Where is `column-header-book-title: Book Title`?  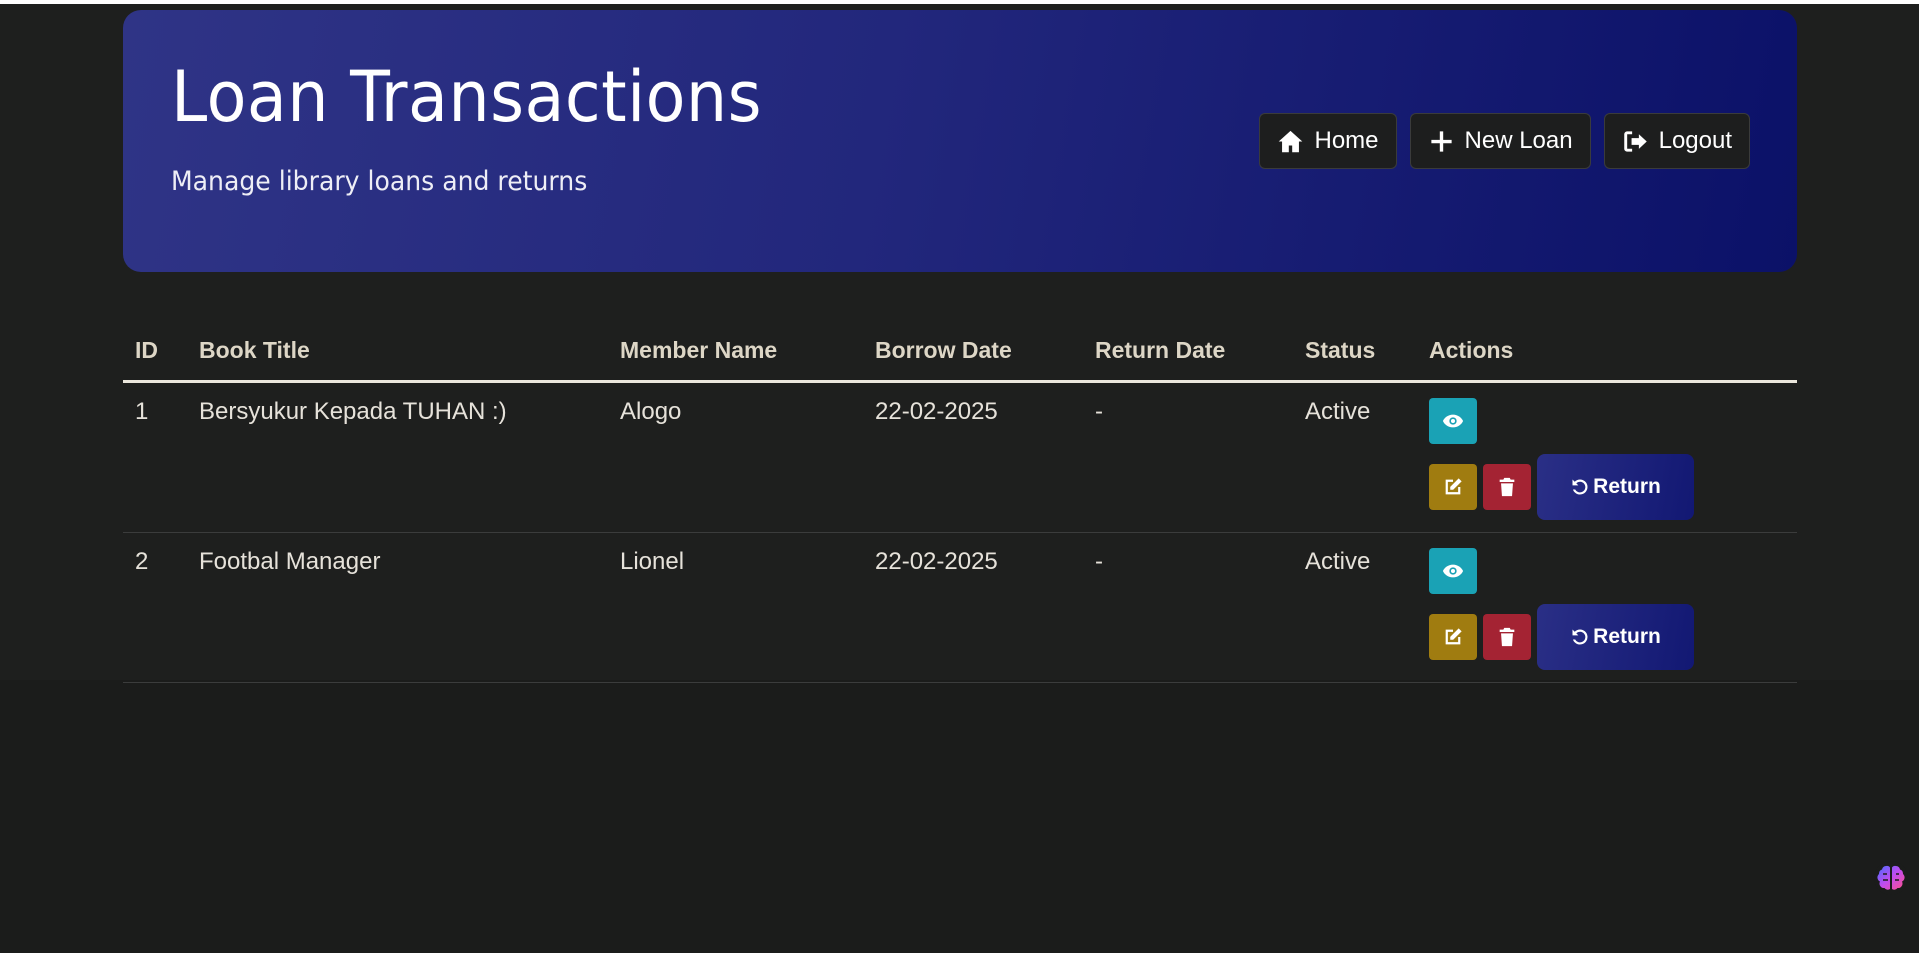
column-header-book-title: Book Title is located at coordinates (397, 352).